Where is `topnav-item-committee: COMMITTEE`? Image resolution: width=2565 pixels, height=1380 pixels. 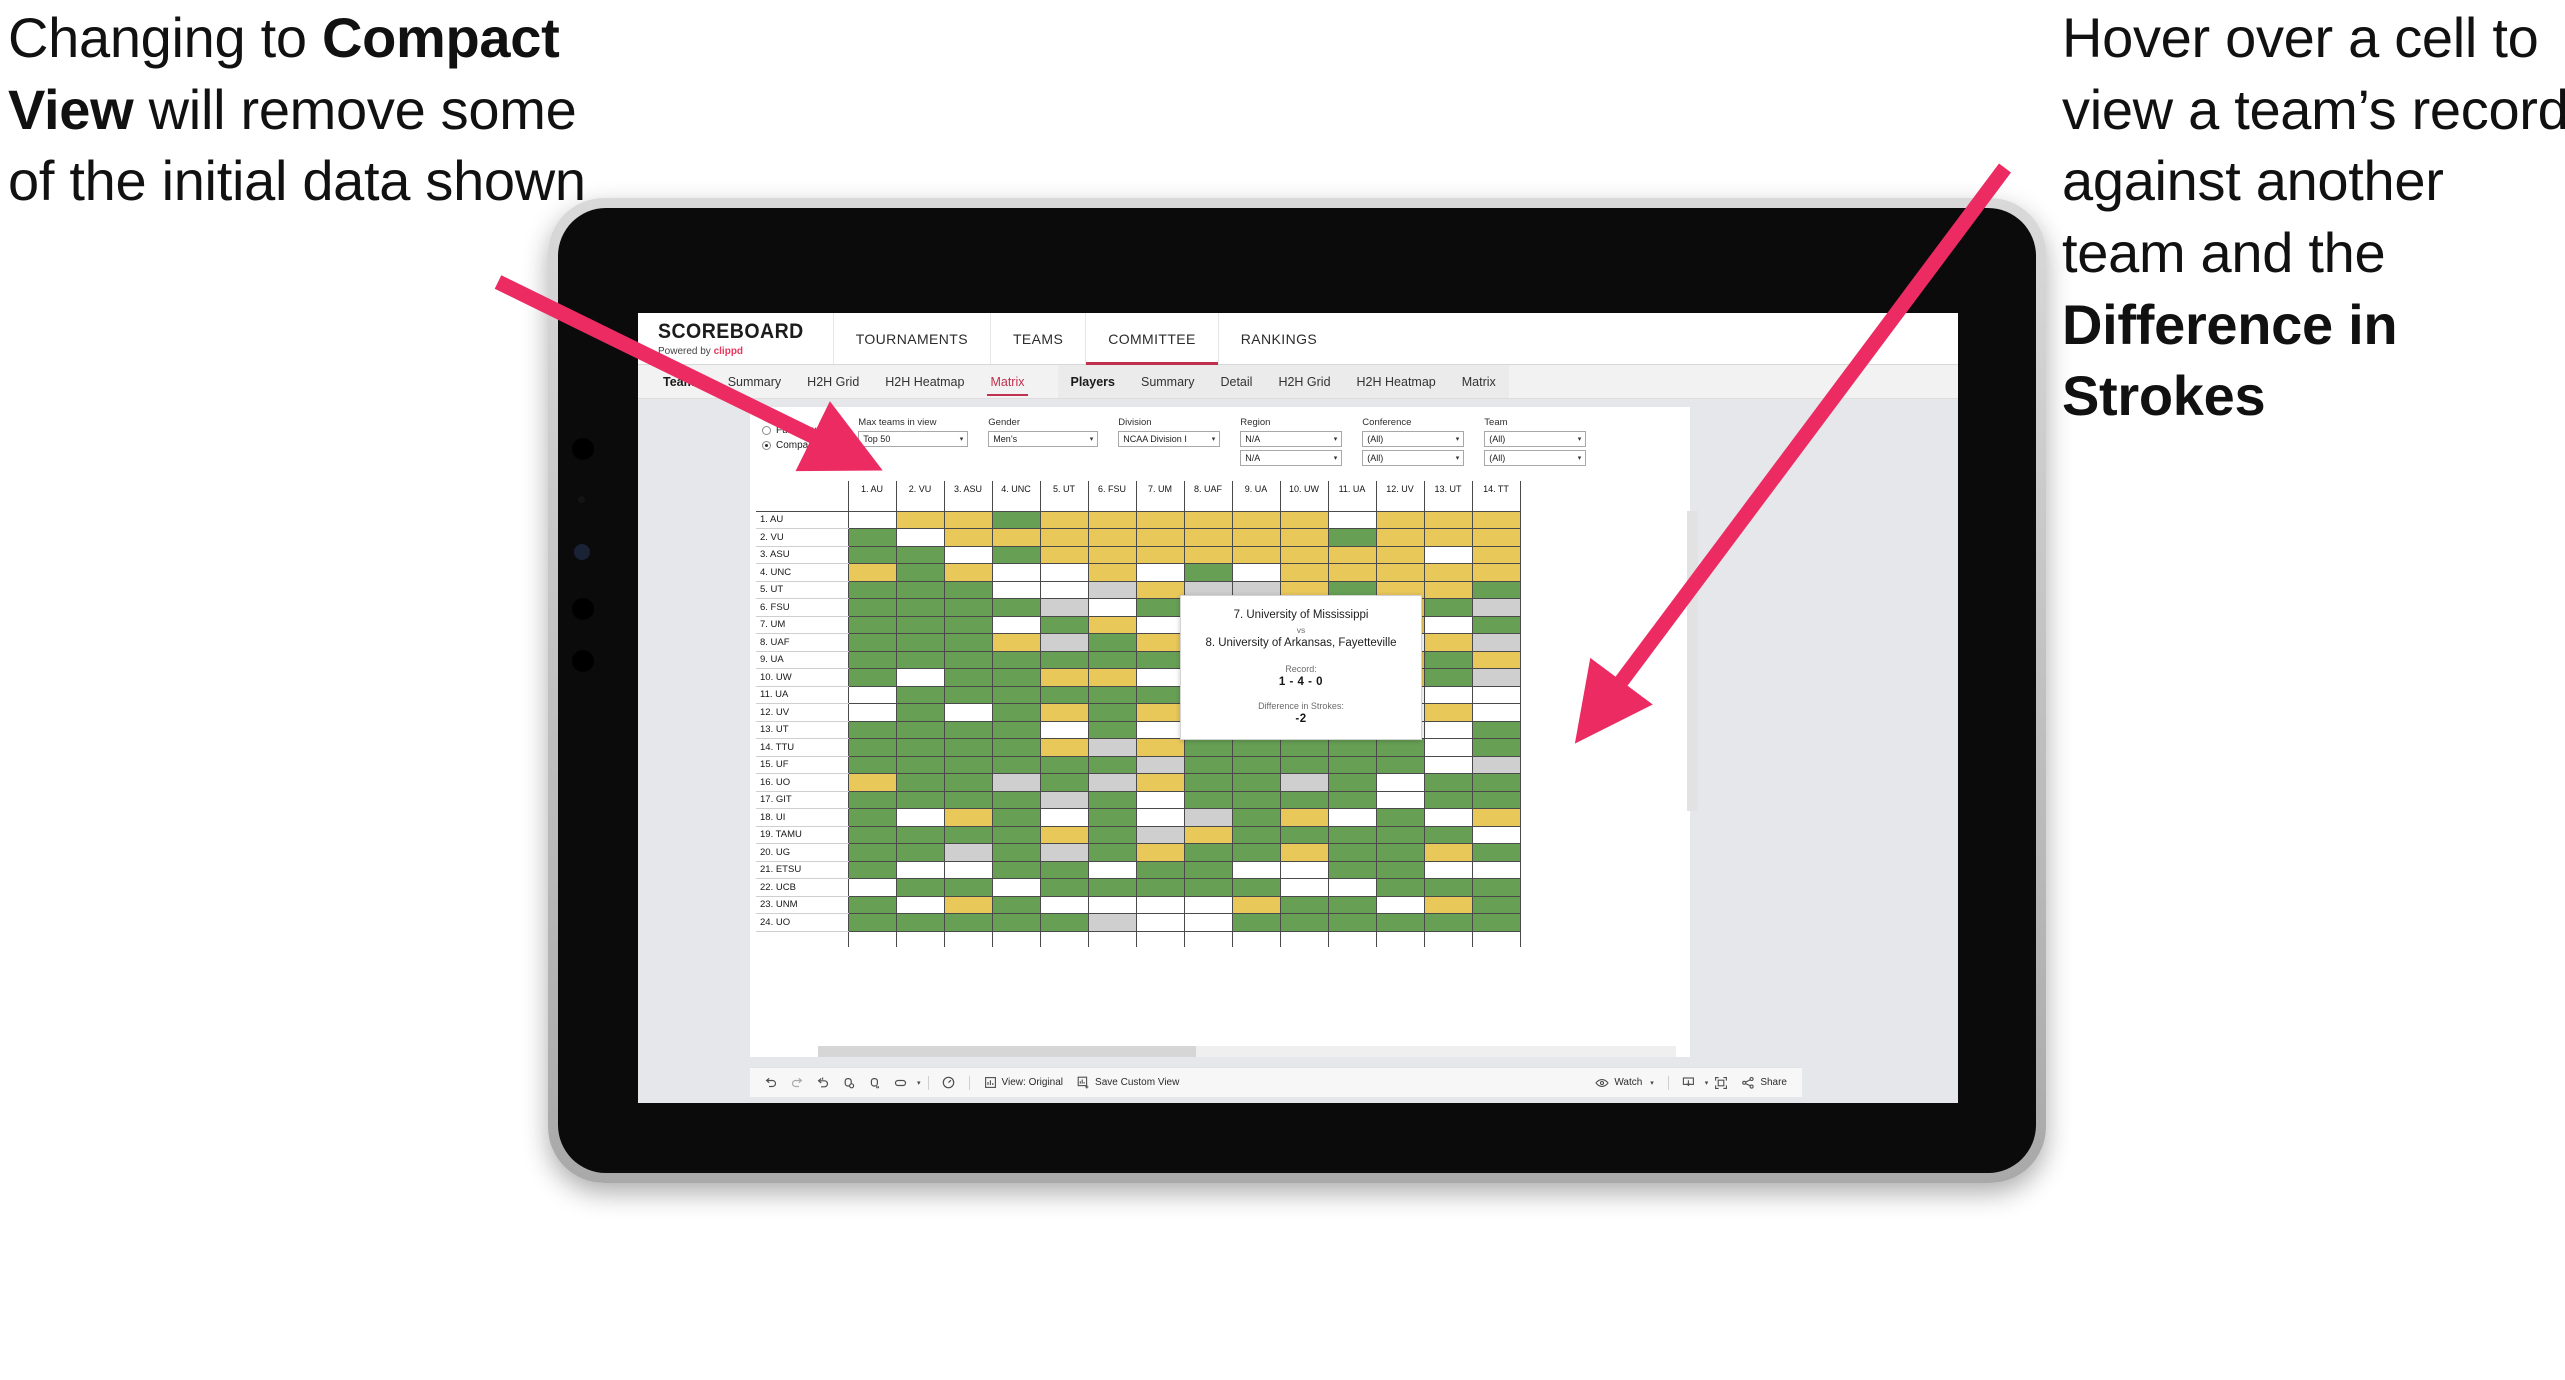 topnav-item-committee: COMMITTEE is located at coordinates (1151, 339).